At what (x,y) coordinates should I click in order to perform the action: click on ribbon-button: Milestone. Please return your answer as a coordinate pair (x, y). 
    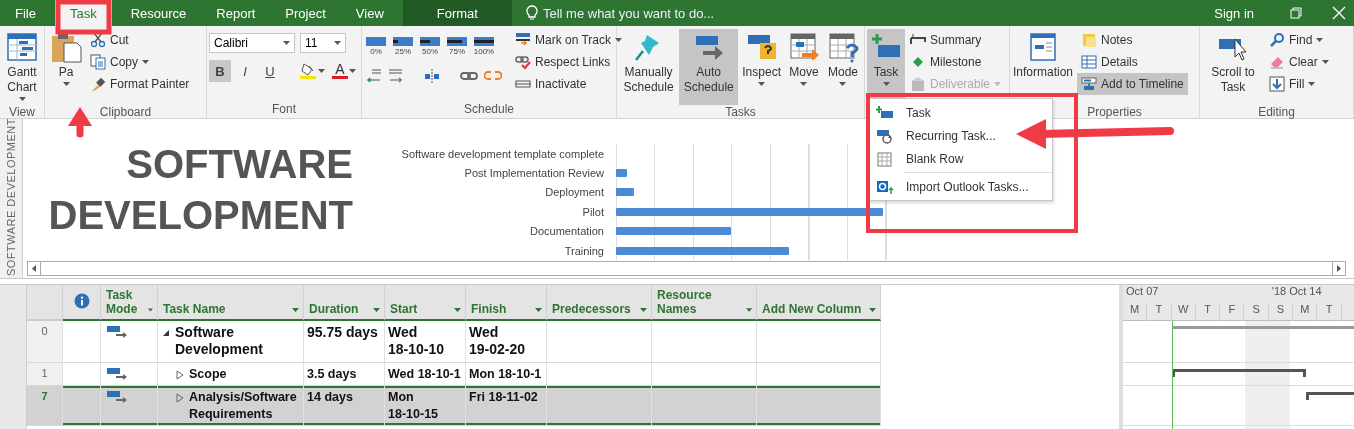
    Looking at the image, I should click on (956, 62).